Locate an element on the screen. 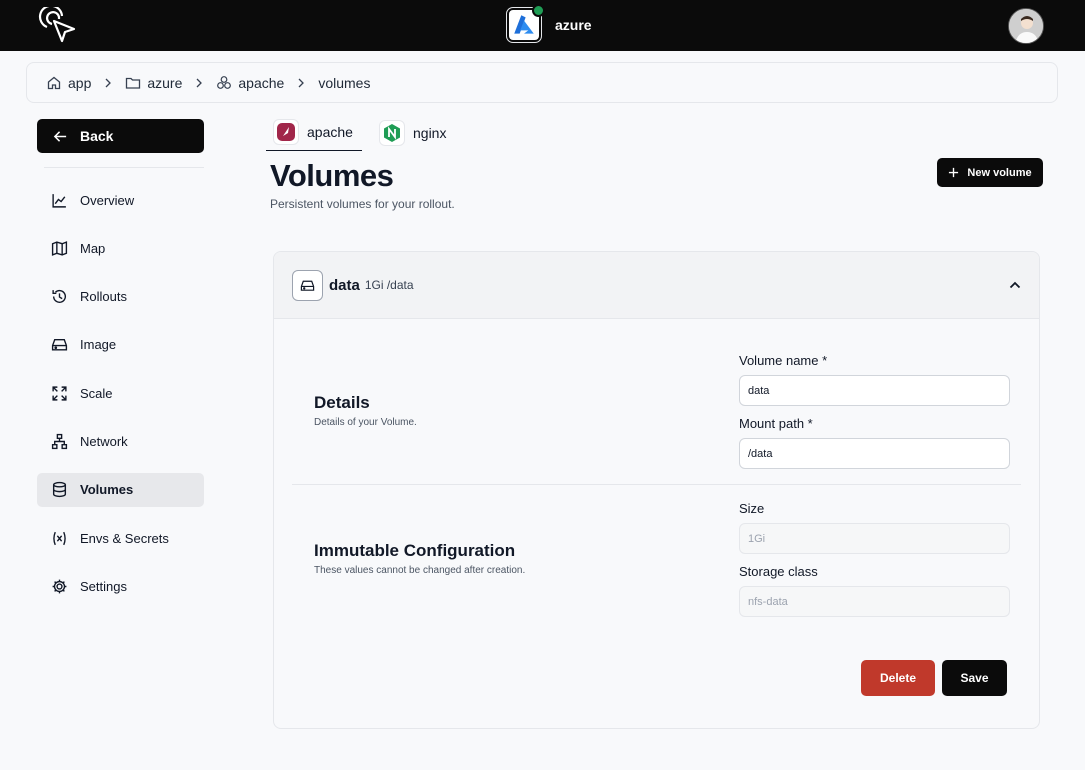 This screenshot has width=1085, height=770. map-icon is located at coordinates (59, 248).